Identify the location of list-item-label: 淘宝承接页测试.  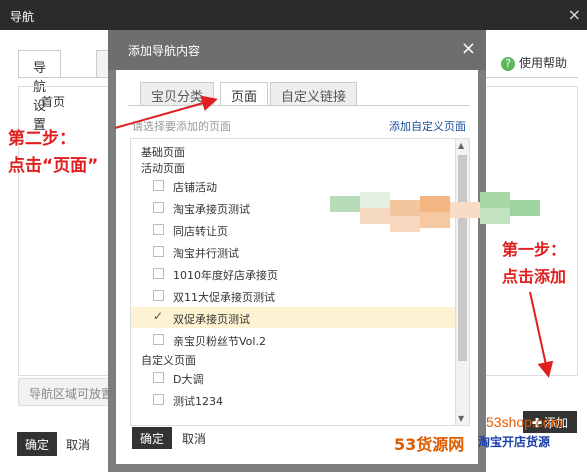
(211, 209).